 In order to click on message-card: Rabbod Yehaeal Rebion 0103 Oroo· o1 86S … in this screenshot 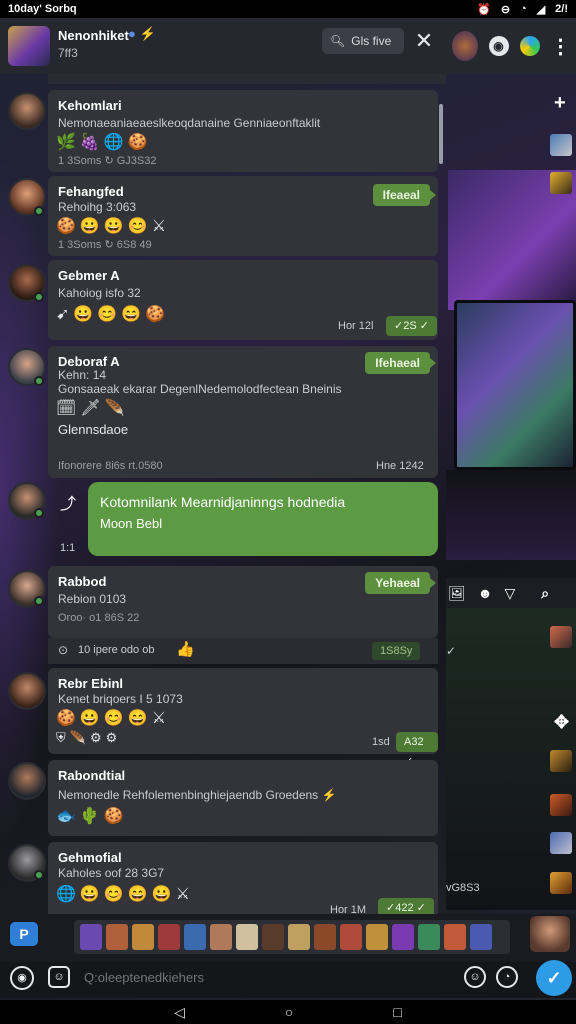, I will do `click(243, 602)`.